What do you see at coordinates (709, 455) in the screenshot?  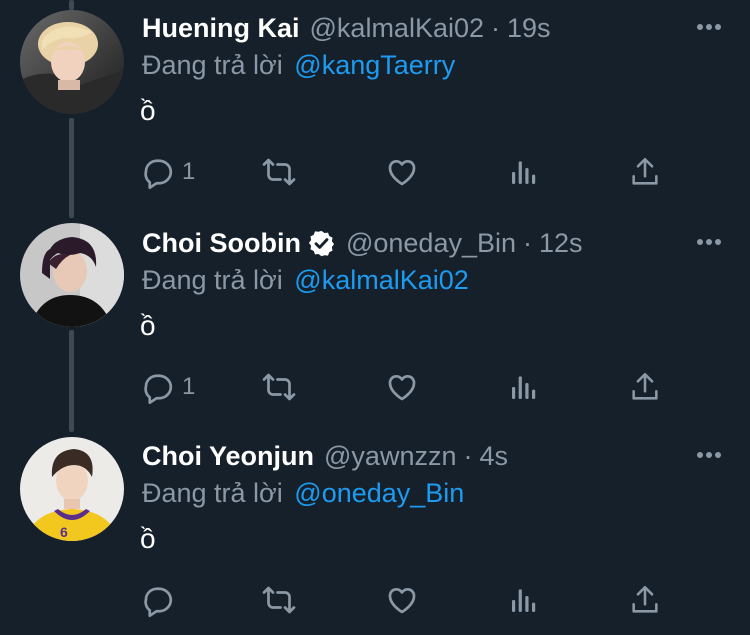 I see `more-icon` at bounding box center [709, 455].